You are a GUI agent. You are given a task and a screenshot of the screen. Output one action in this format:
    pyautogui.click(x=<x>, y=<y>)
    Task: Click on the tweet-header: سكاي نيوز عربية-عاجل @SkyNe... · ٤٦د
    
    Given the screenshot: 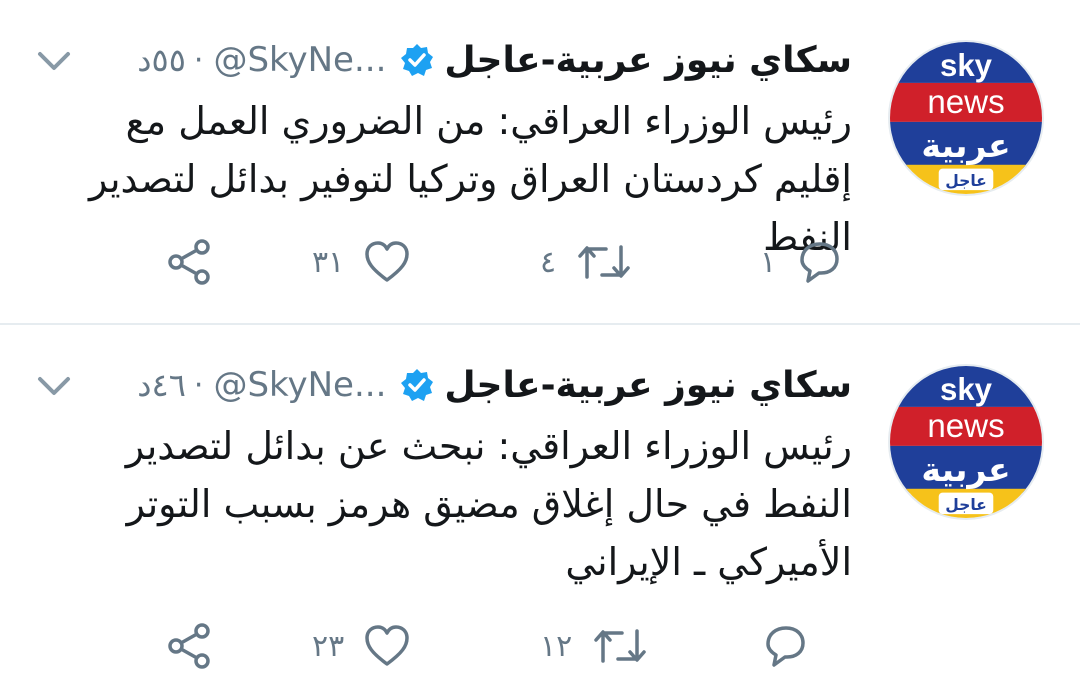 What is the action you would take?
    pyautogui.click(x=494, y=385)
    